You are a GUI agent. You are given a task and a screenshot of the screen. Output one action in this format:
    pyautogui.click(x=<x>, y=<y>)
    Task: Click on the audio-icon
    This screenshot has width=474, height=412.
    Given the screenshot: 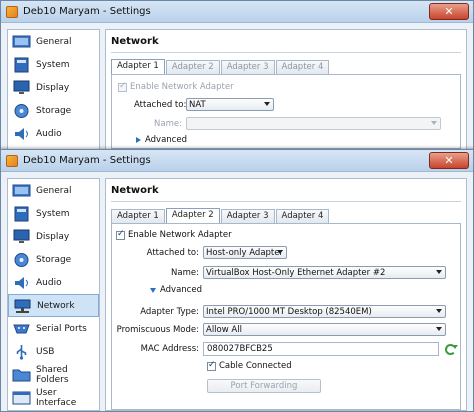 What is the action you would take?
    pyautogui.click(x=21, y=283)
    